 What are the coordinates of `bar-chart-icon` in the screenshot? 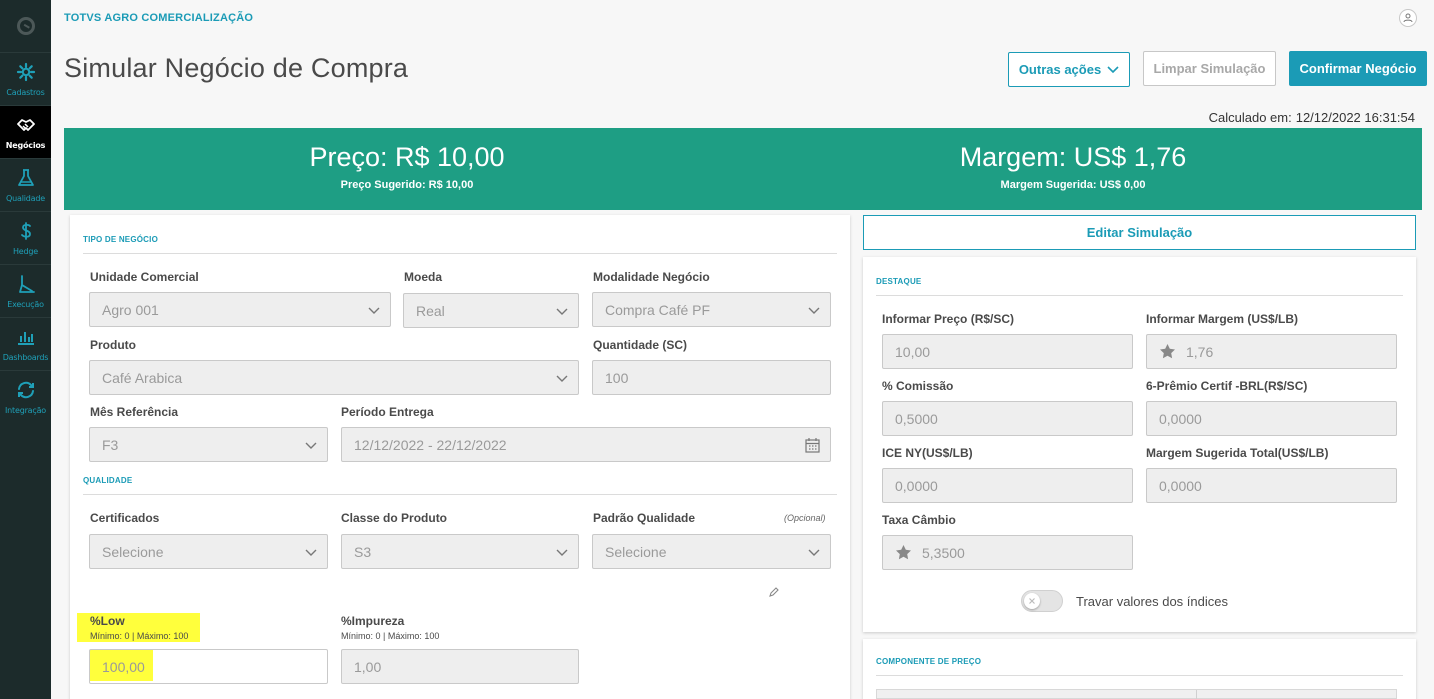 It's located at (25, 338).